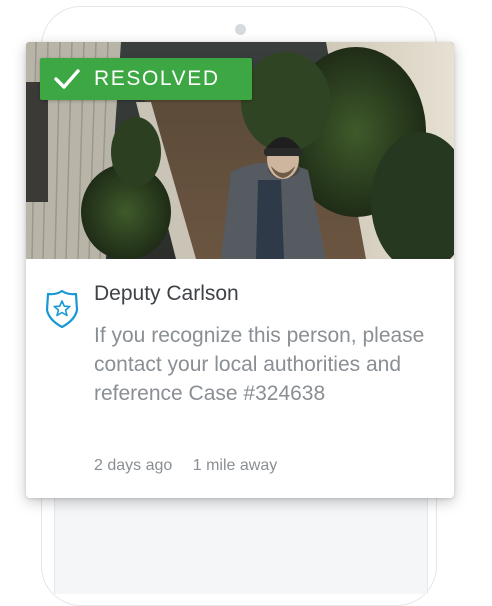 The image size is (492, 606). What do you see at coordinates (240, 29) in the screenshot?
I see `phone-speaker` at bounding box center [240, 29].